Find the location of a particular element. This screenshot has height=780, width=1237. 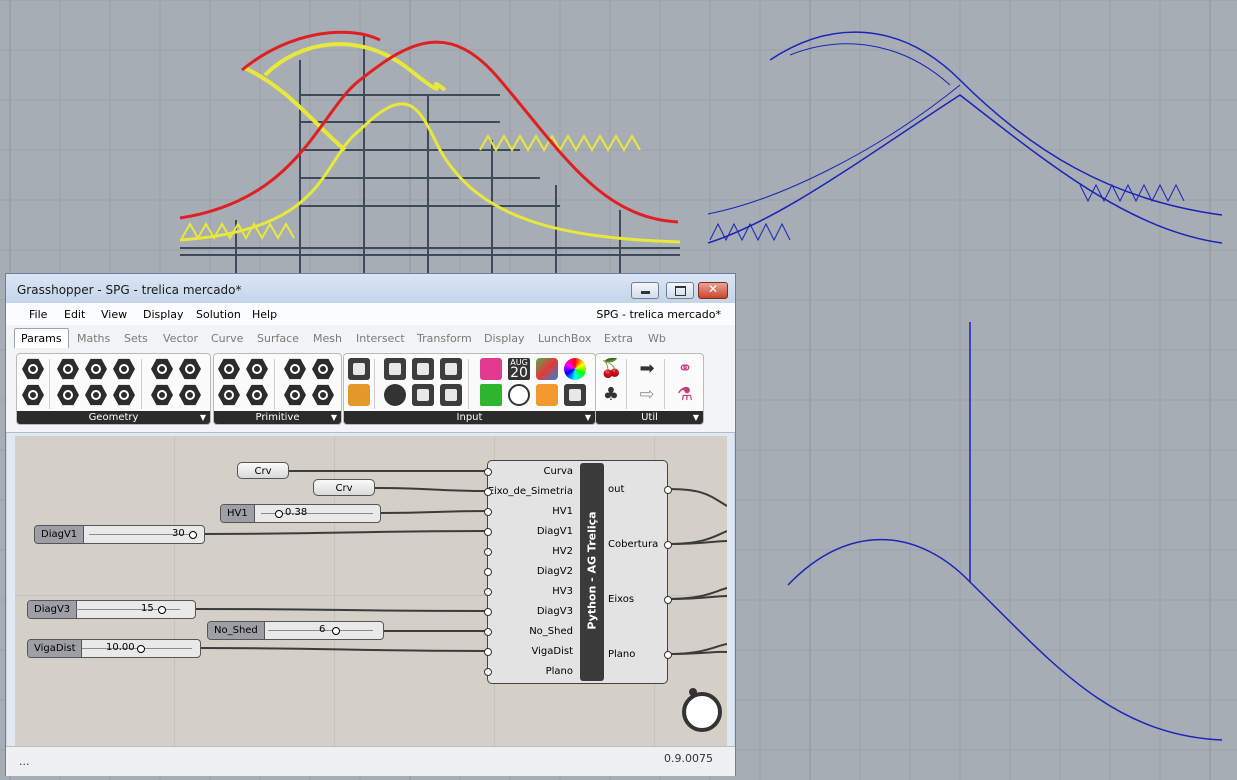

cluster-icon: ⚭ is located at coordinates (685, 369).